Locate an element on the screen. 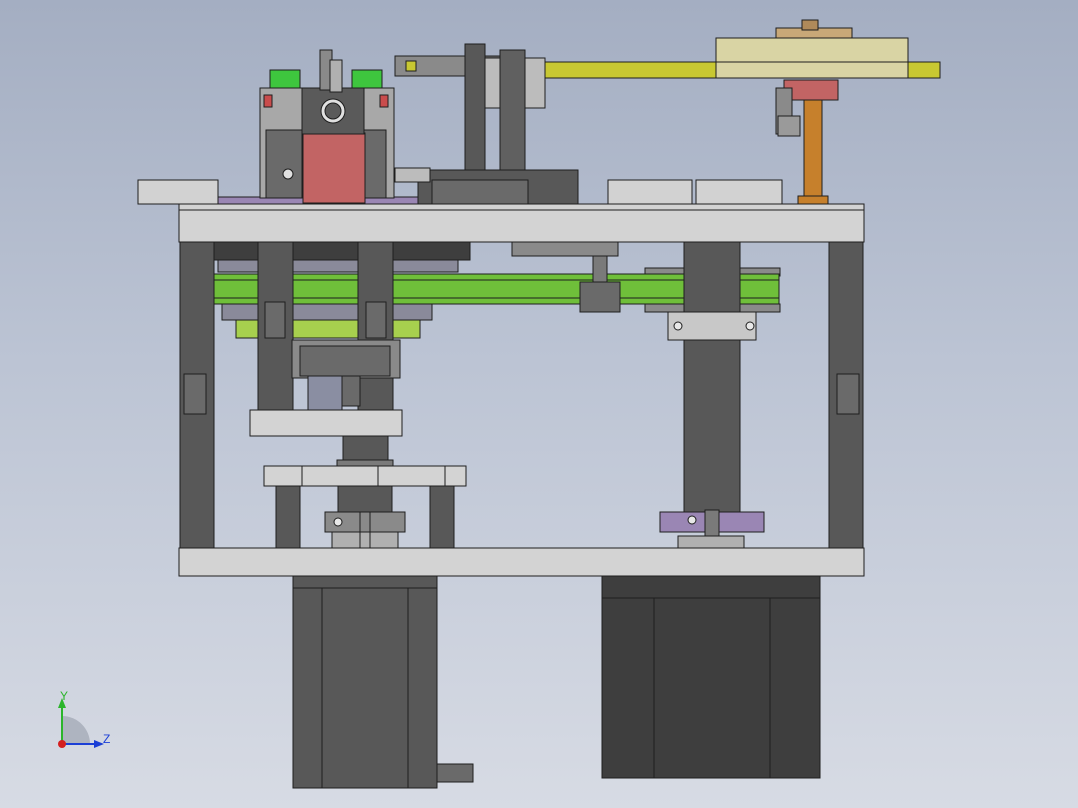  left-shaft-block is located at coordinates (325, 393).